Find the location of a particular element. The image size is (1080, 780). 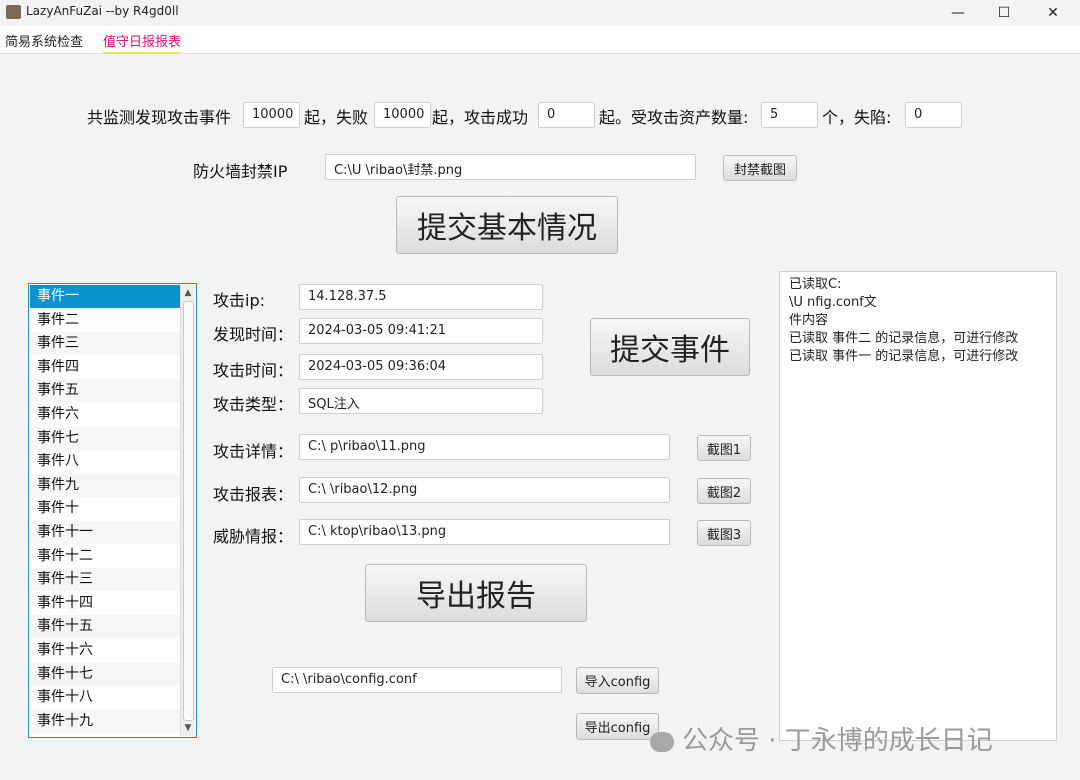

assets-count-field: 5 is located at coordinates (789, 115).